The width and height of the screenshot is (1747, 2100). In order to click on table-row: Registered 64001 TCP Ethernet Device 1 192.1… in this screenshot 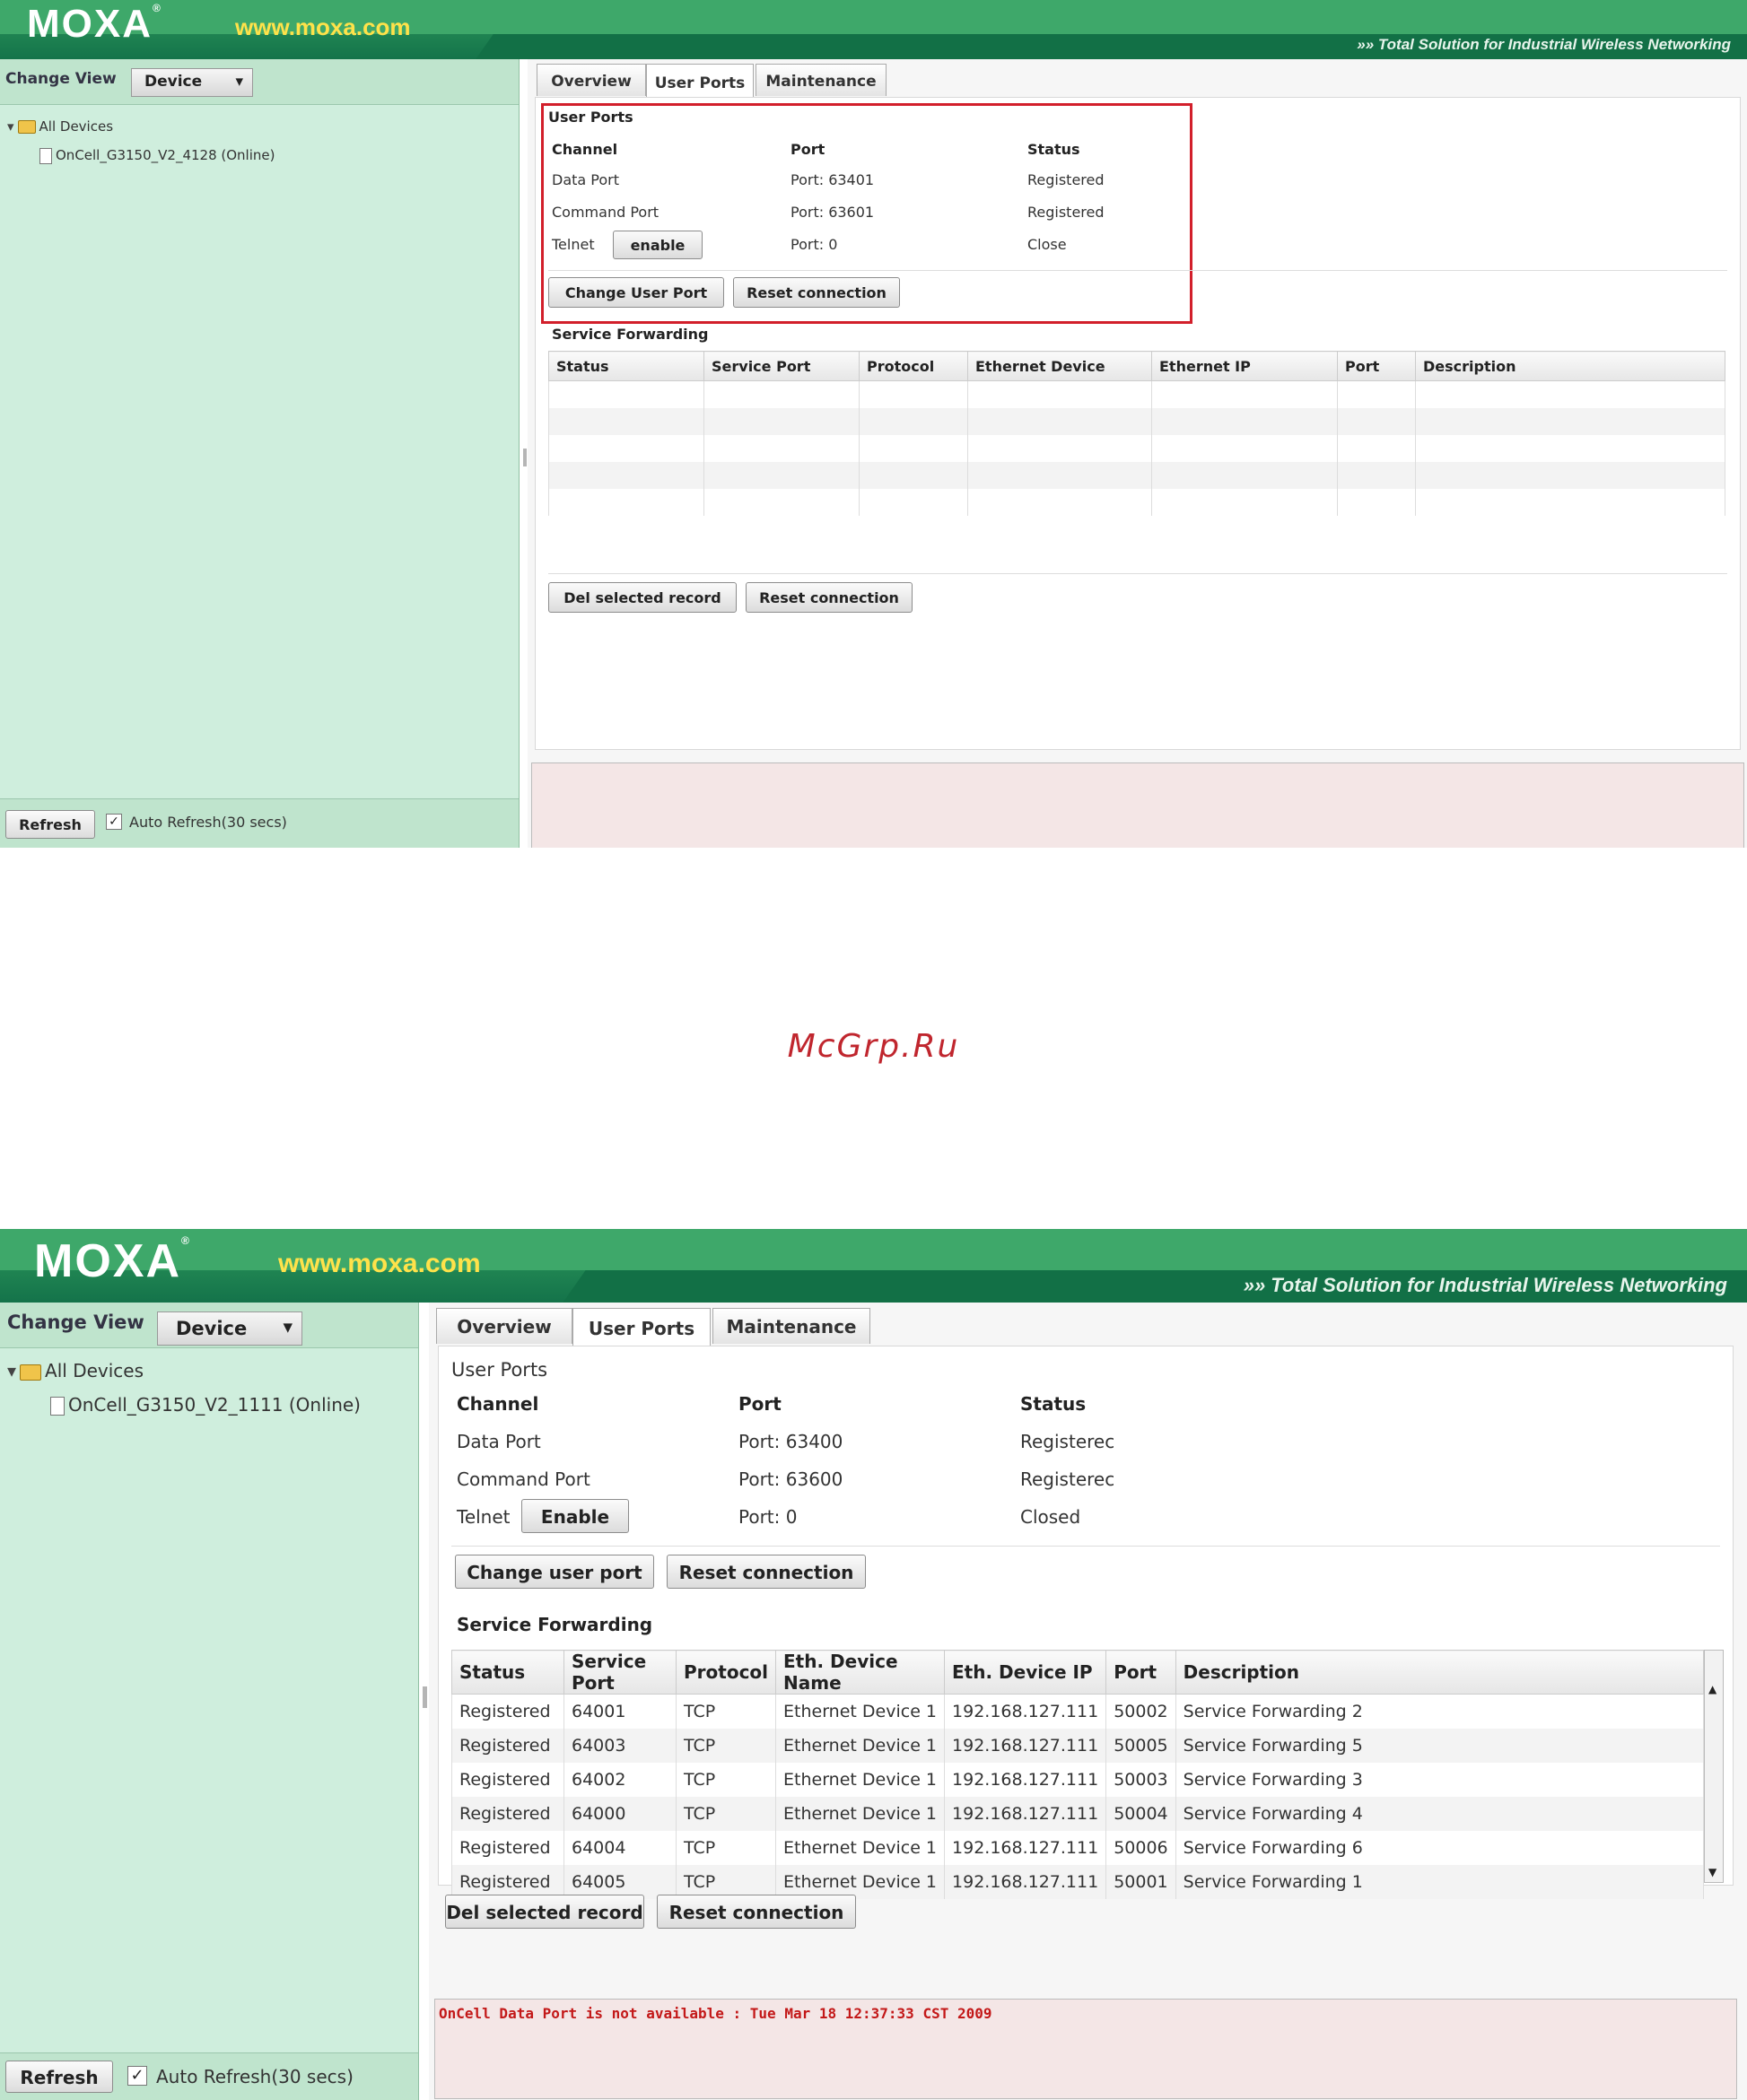, I will do `click(1078, 1712)`.